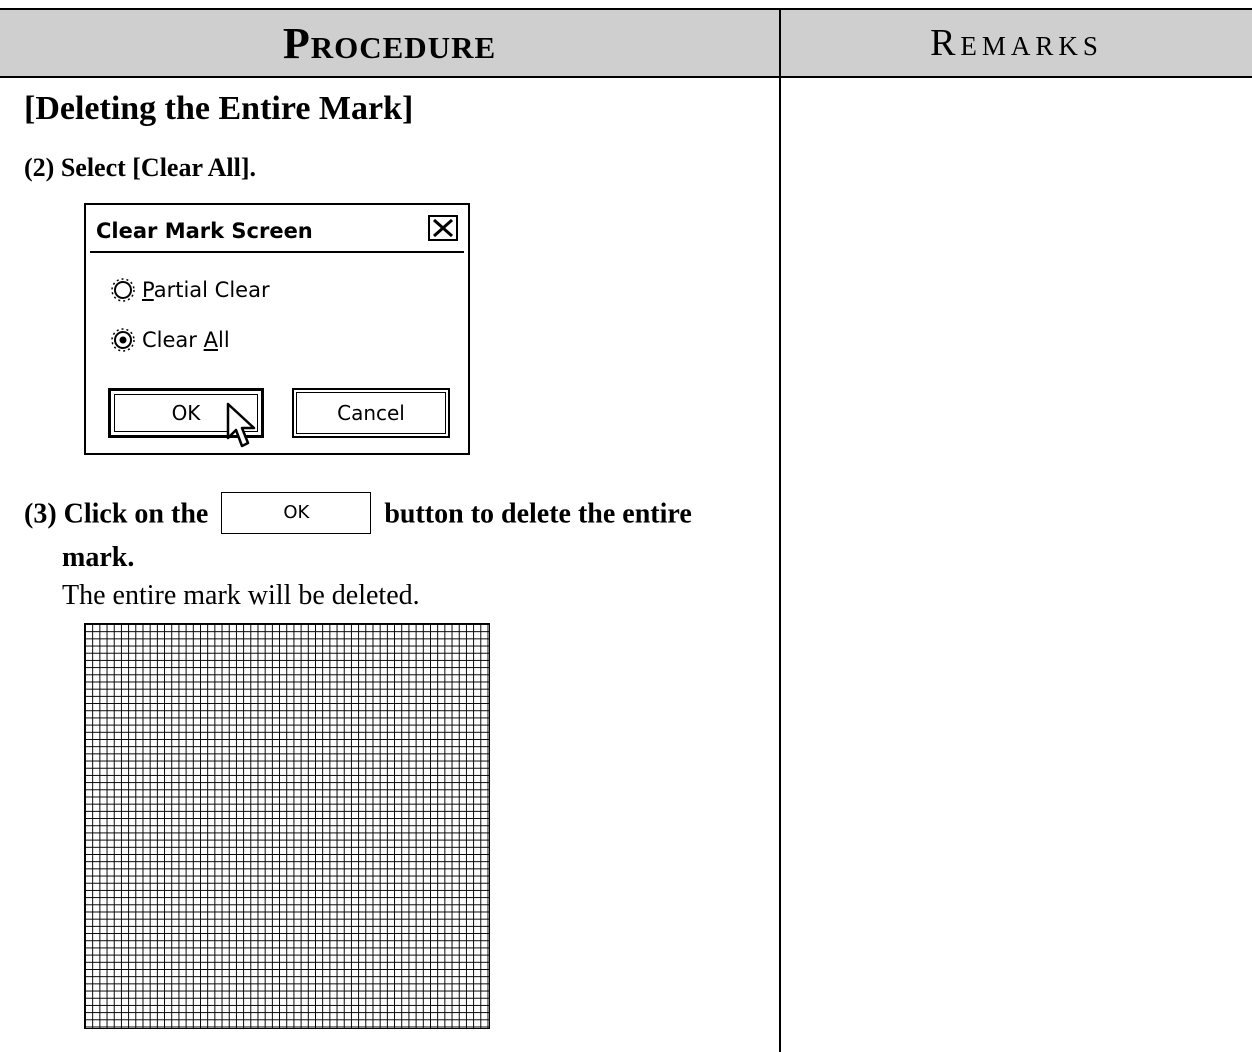 Image resolution: width=1252 pixels, height=1052 pixels. What do you see at coordinates (371, 413) in the screenshot?
I see `cancel-button: Cancel` at bounding box center [371, 413].